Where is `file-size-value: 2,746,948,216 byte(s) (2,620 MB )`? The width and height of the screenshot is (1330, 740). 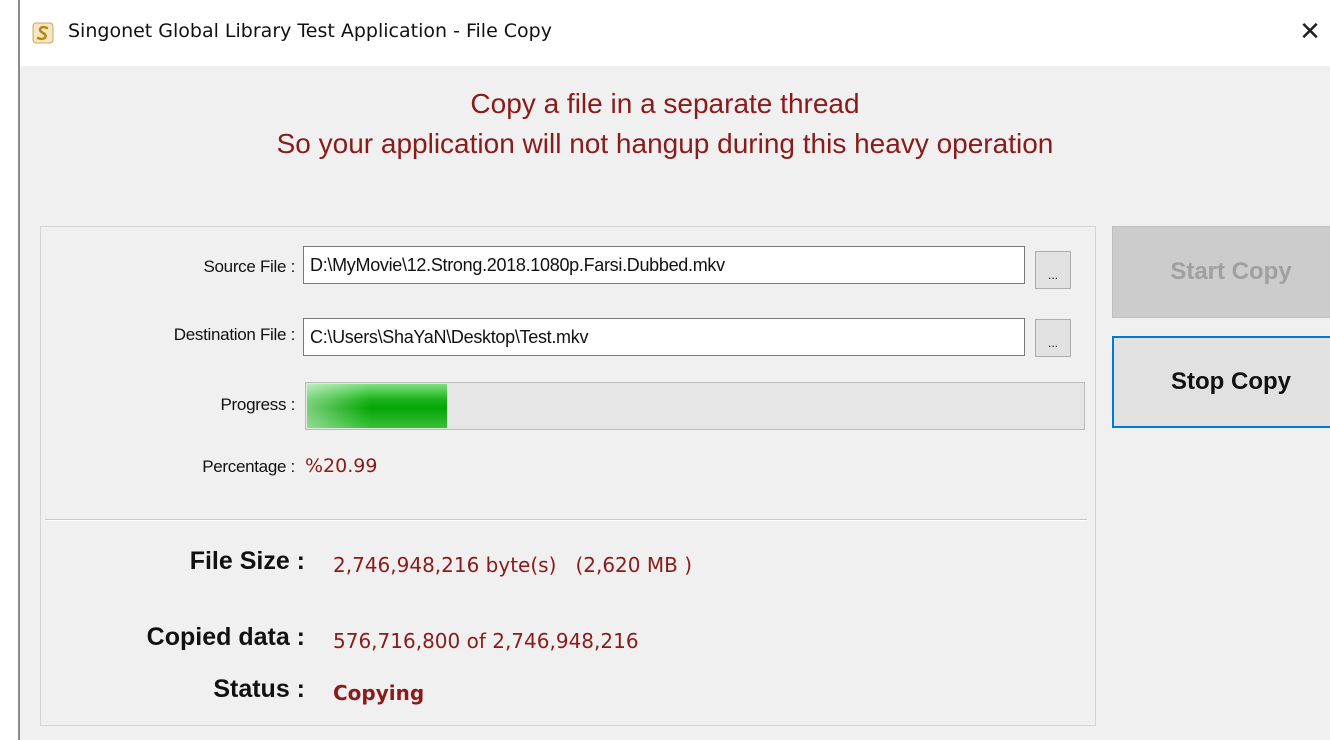 file-size-value: 2,746,948,216 byte(s) (2,620 MB ) is located at coordinates (513, 565).